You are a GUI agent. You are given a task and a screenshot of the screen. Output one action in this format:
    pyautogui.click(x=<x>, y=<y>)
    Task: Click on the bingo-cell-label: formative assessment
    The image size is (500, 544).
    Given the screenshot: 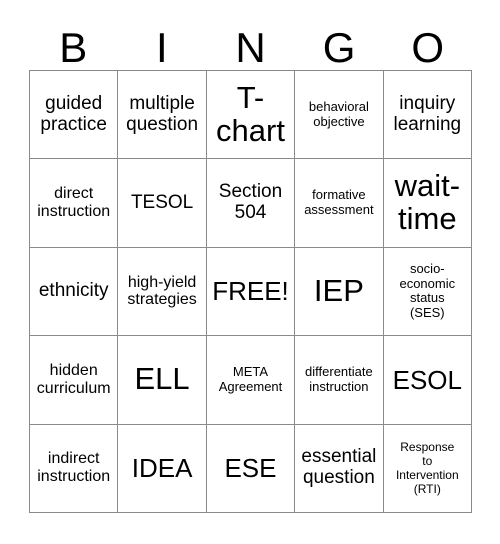 What is the action you would take?
    pyautogui.click(x=339, y=202)
    